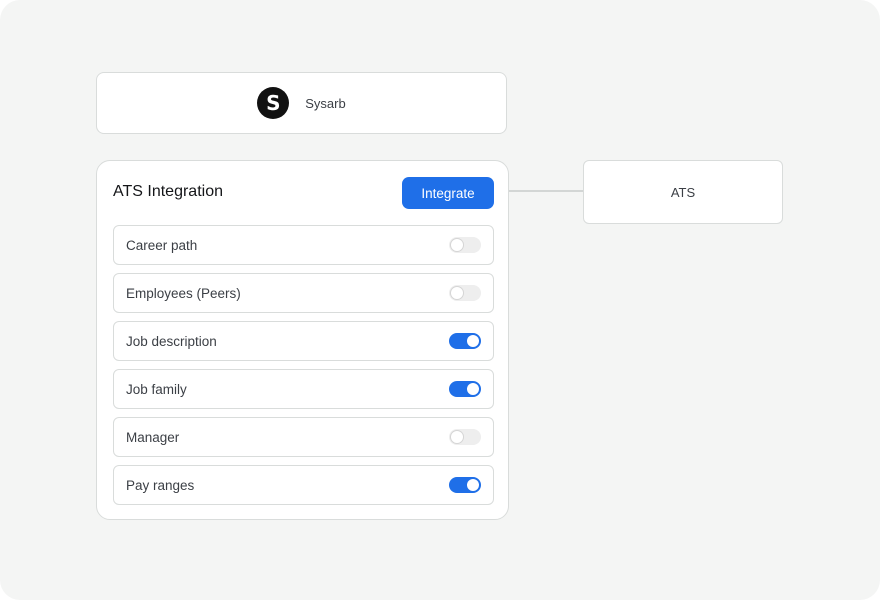 This screenshot has height=600, width=880. I want to click on field-label: Career path, so click(162, 245).